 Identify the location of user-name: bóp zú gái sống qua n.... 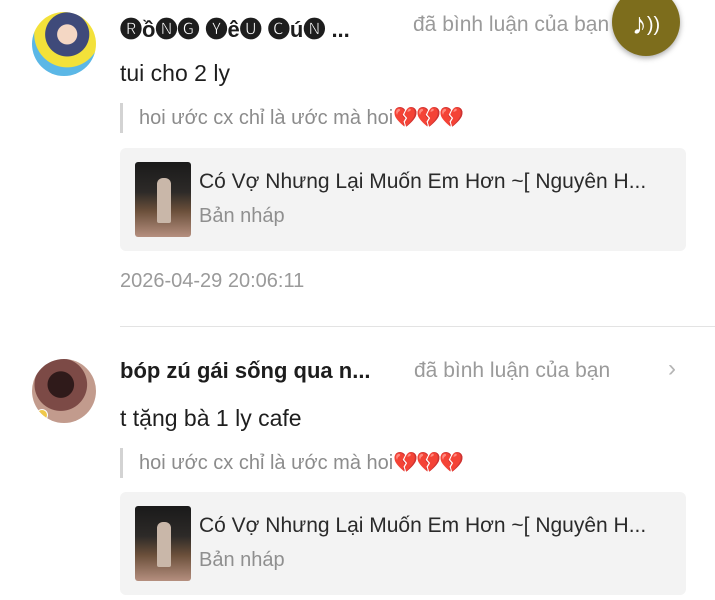
(245, 371).